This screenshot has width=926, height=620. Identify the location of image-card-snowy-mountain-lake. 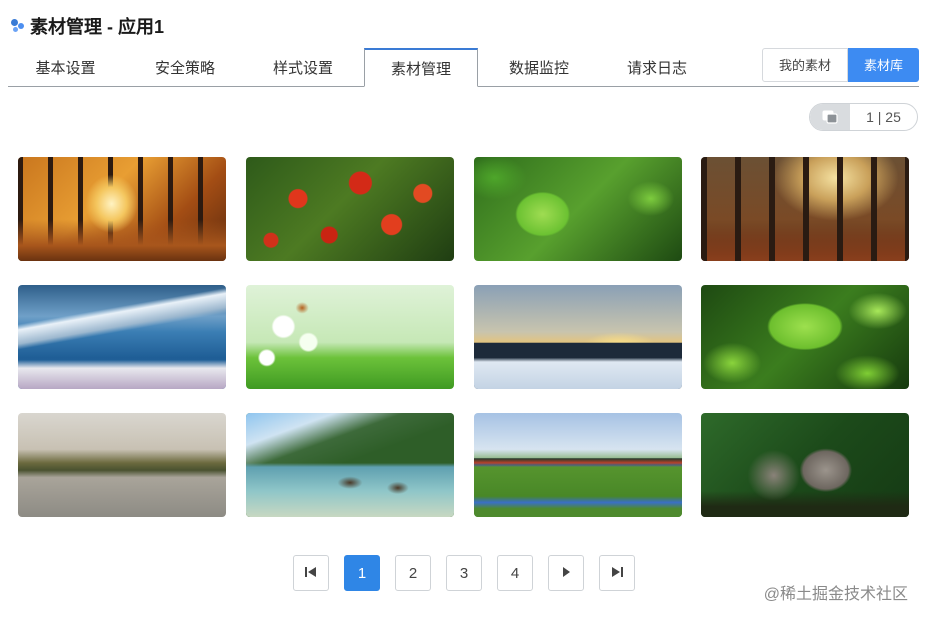
(122, 337).